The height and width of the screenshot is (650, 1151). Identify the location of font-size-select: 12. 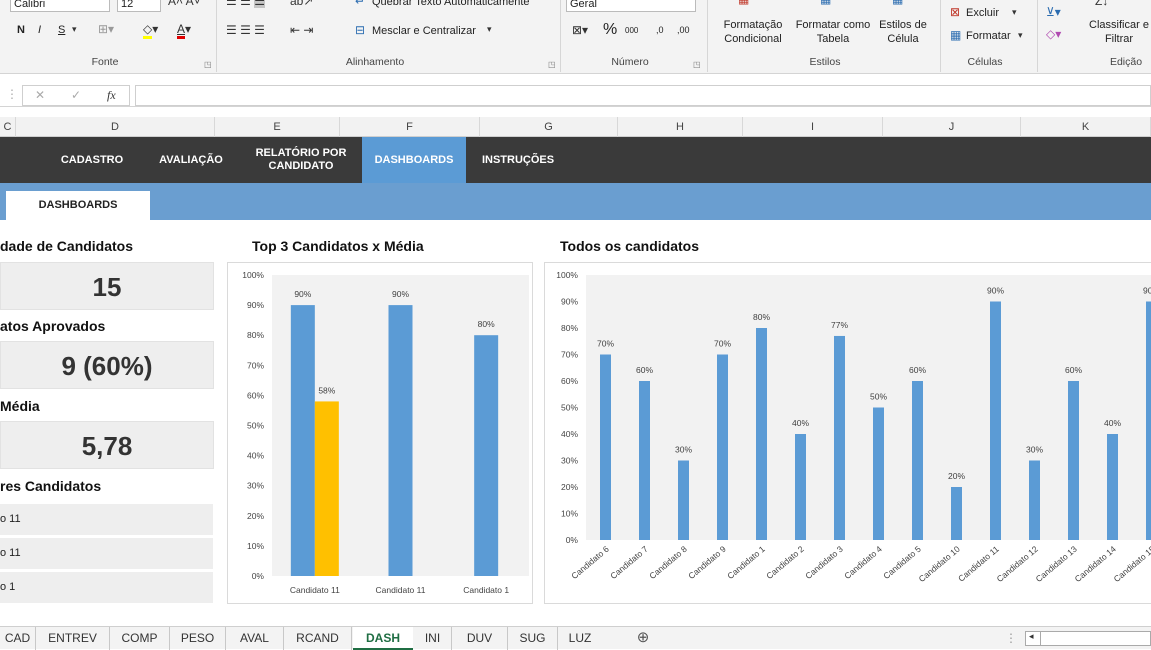
(139, 6).